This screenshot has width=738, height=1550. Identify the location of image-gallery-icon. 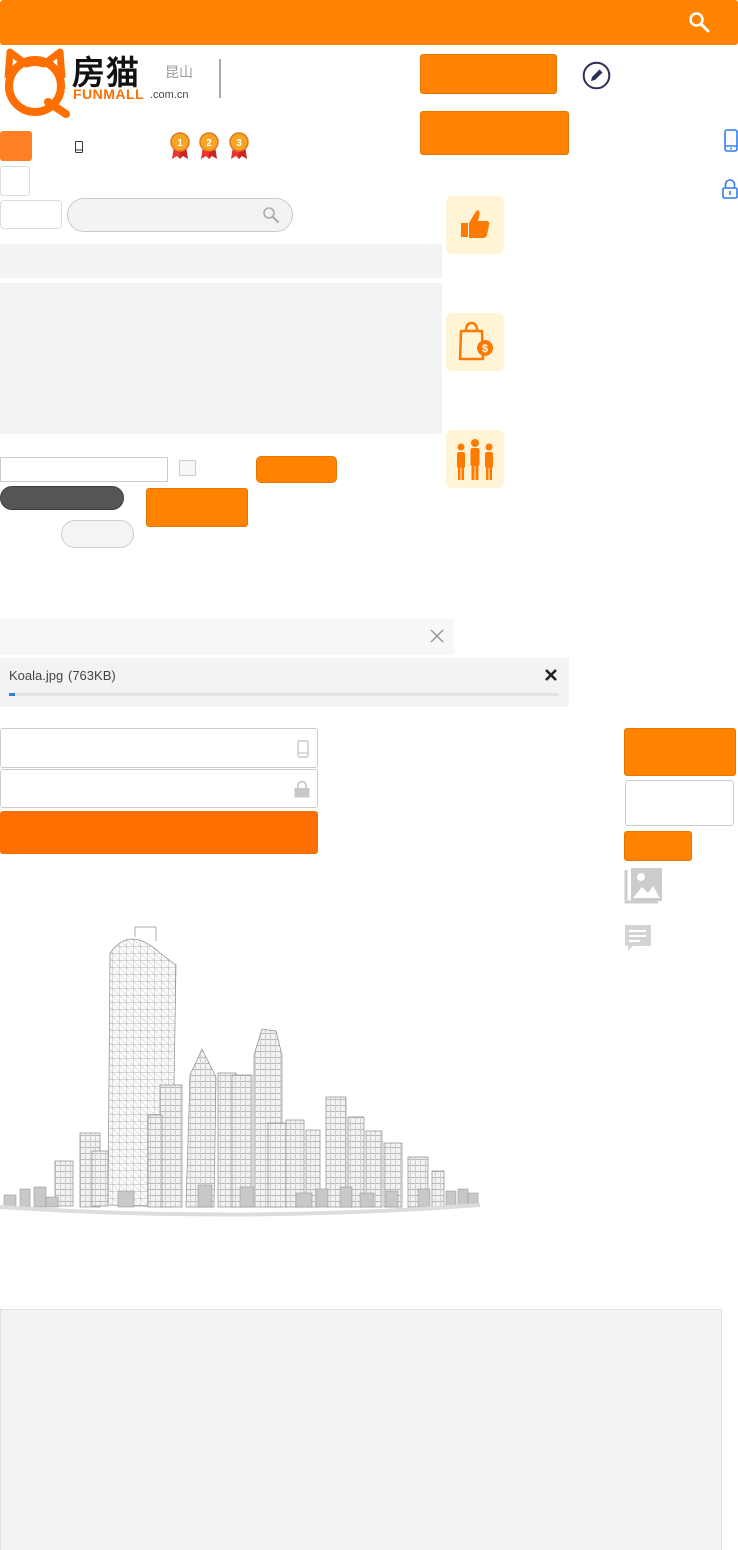
(644, 886).